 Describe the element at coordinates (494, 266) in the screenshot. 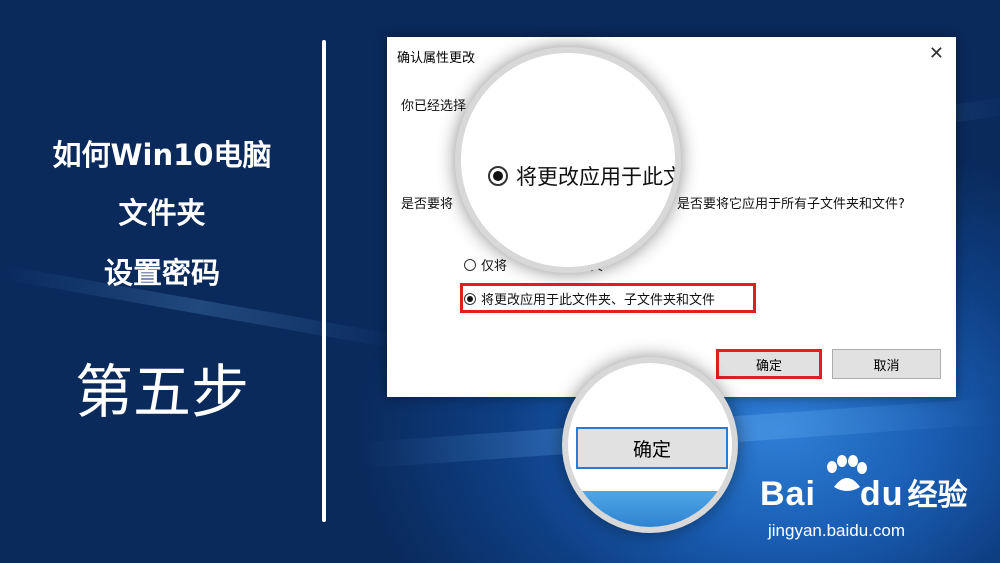

I see `radio-label: 仅将` at that location.